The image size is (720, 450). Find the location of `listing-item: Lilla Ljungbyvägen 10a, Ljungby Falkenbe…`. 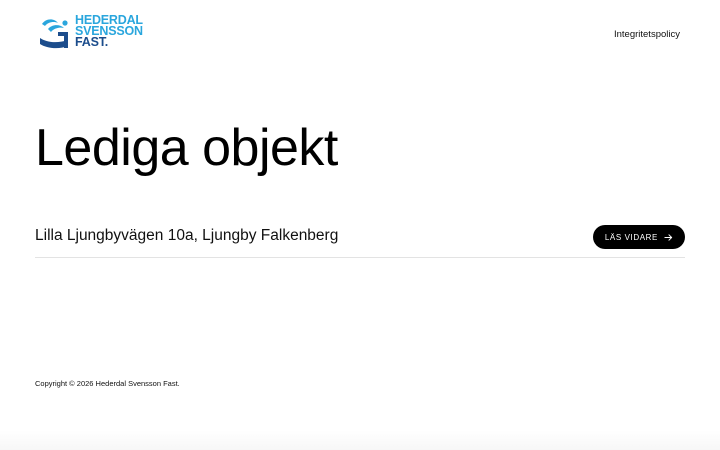

listing-item: Lilla Ljungbyvägen 10a, Ljungby Falkenbe… is located at coordinates (360, 240).